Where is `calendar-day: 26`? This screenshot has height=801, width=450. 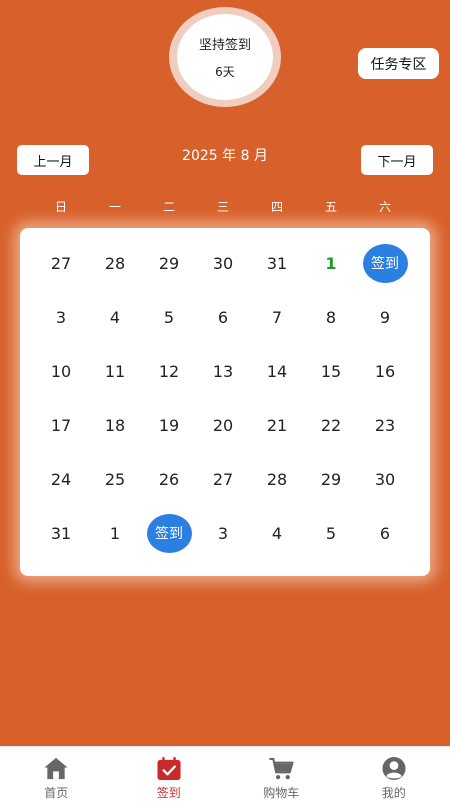
calendar-day: 26 is located at coordinates (169, 479).